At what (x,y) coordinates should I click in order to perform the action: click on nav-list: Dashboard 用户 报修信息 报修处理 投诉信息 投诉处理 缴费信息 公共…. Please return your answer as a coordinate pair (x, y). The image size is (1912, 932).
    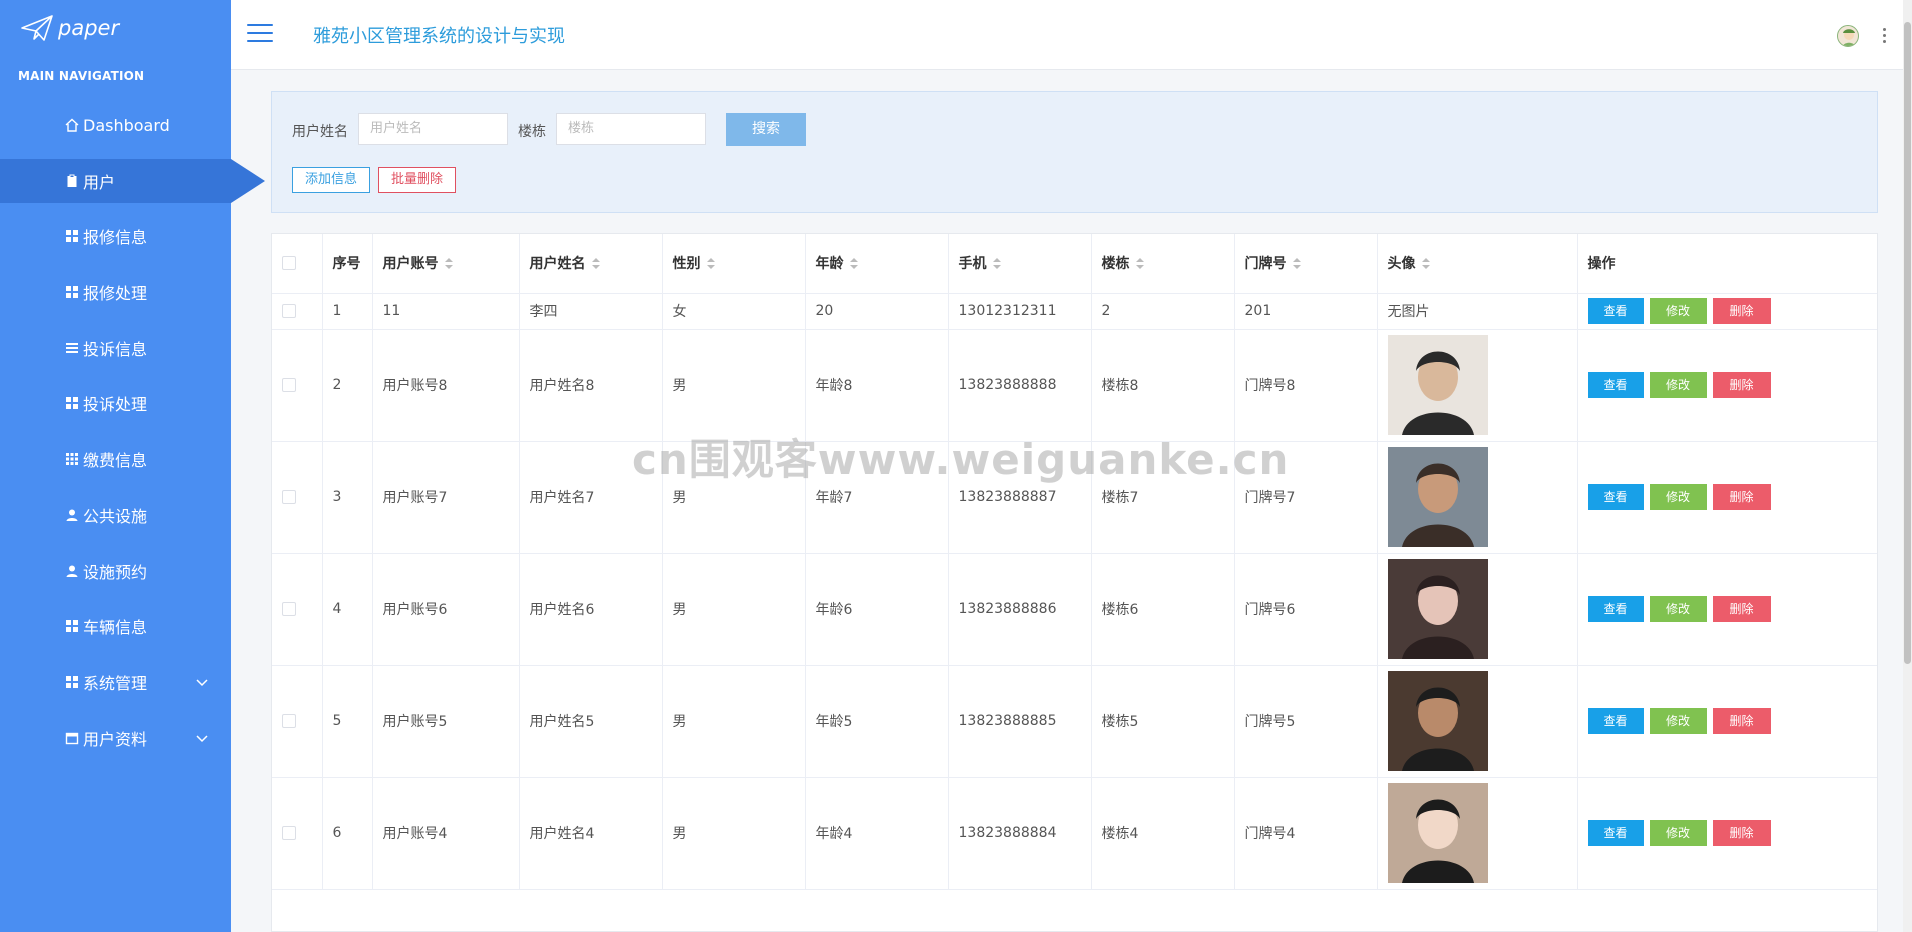
    Looking at the image, I should click on (132, 437).